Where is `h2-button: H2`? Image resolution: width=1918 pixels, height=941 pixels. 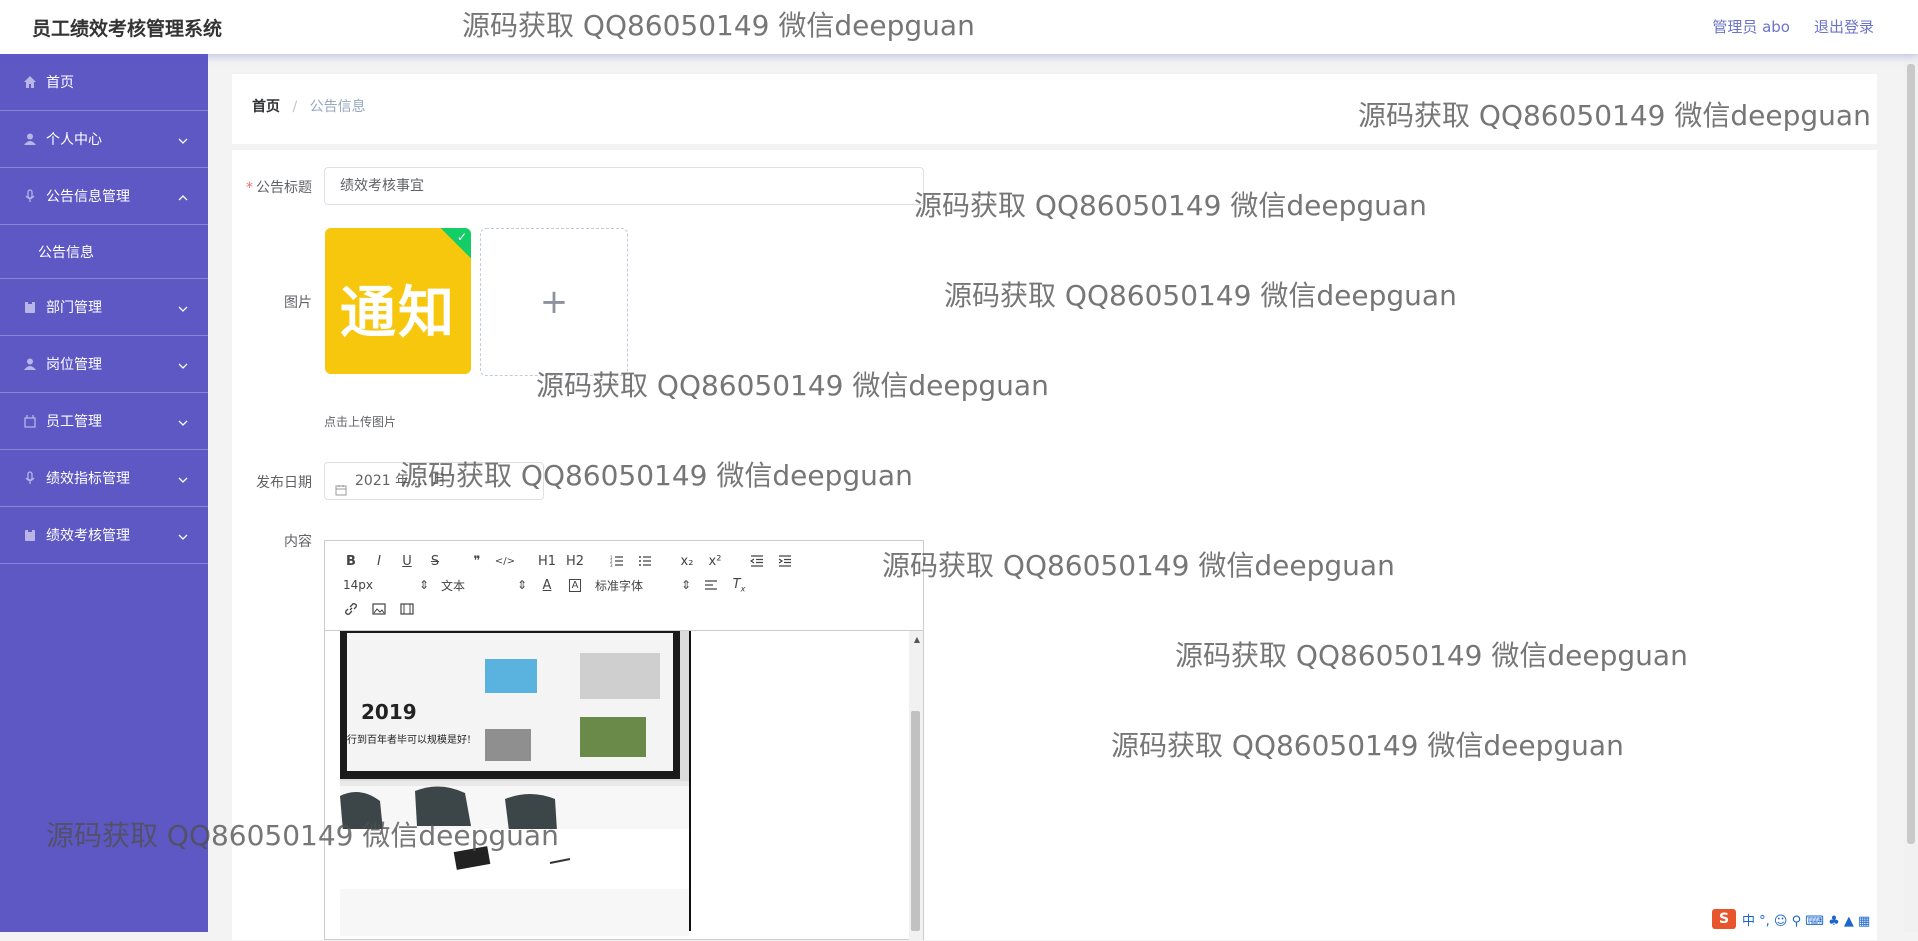 h2-button: H2 is located at coordinates (575, 561).